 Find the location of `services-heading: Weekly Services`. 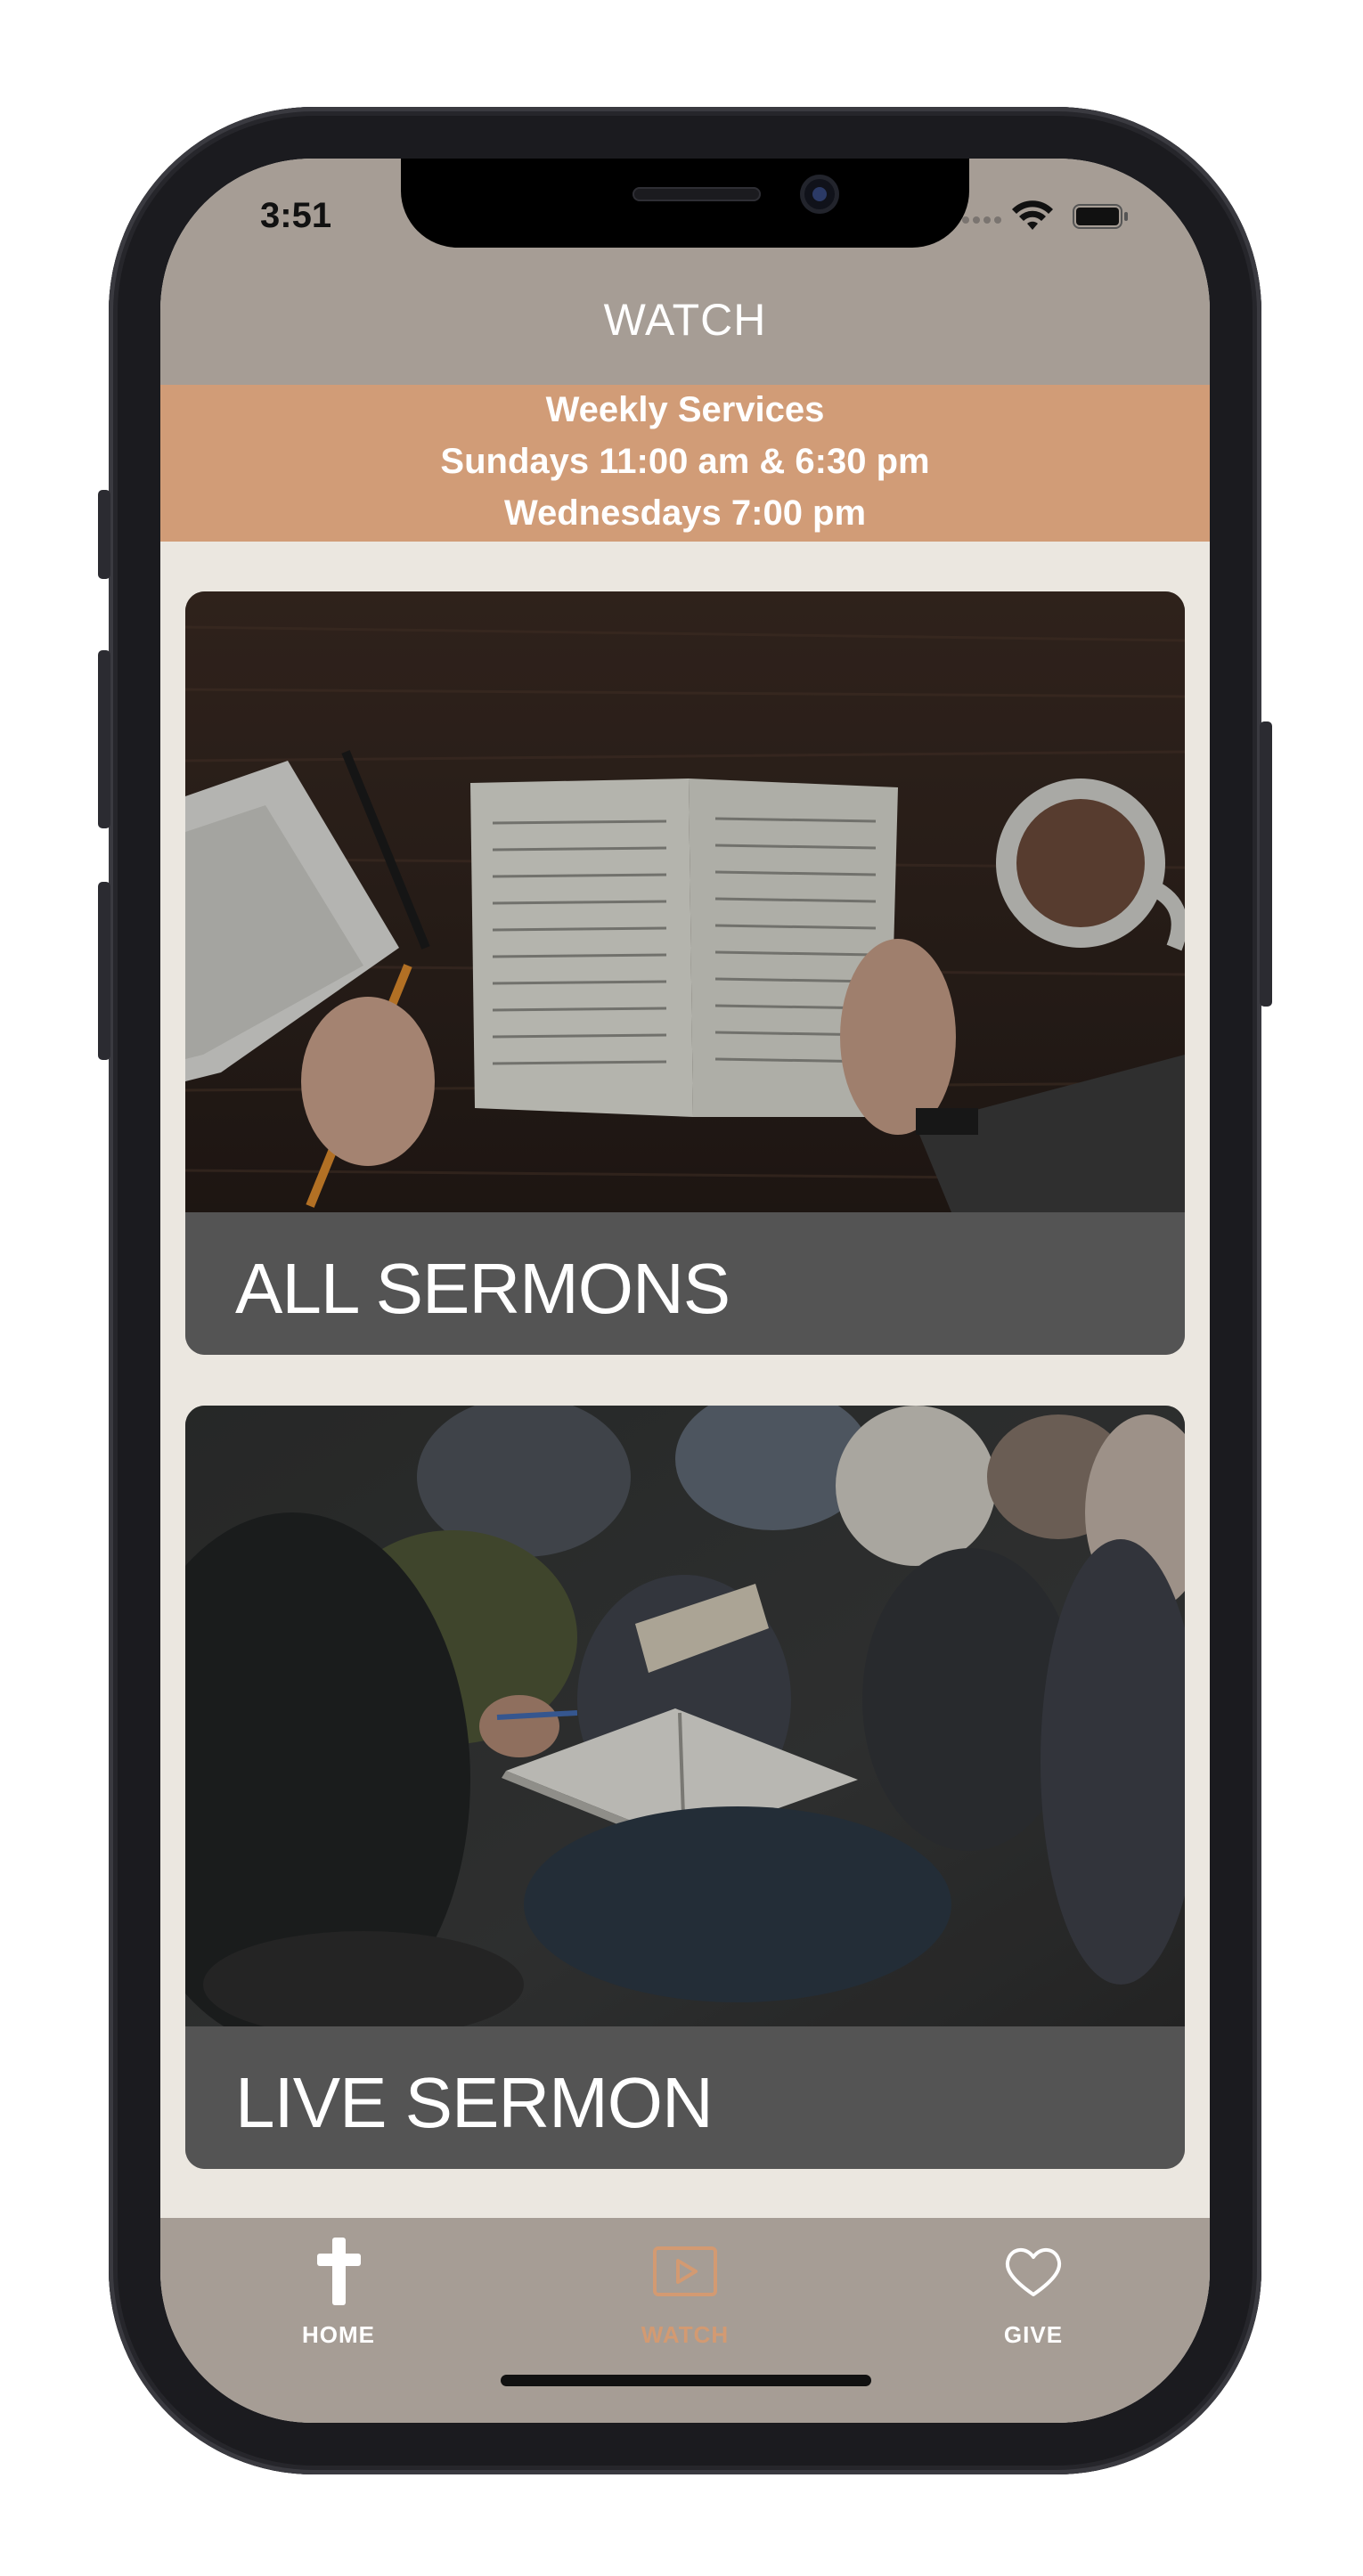

services-heading: Weekly Services is located at coordinates (685, 410).